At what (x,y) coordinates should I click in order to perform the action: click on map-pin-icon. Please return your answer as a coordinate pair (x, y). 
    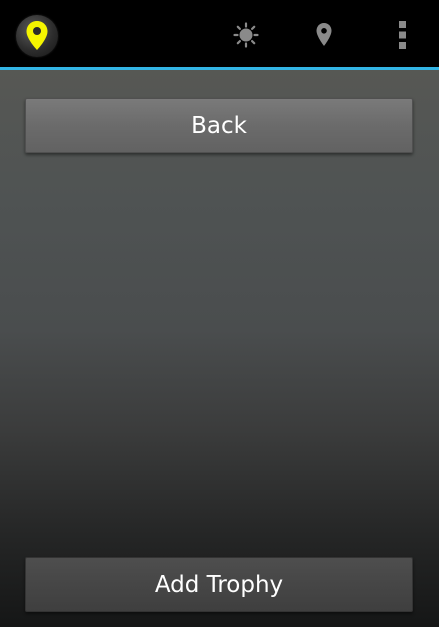
    Looking at the image, I should click on (37, 35).